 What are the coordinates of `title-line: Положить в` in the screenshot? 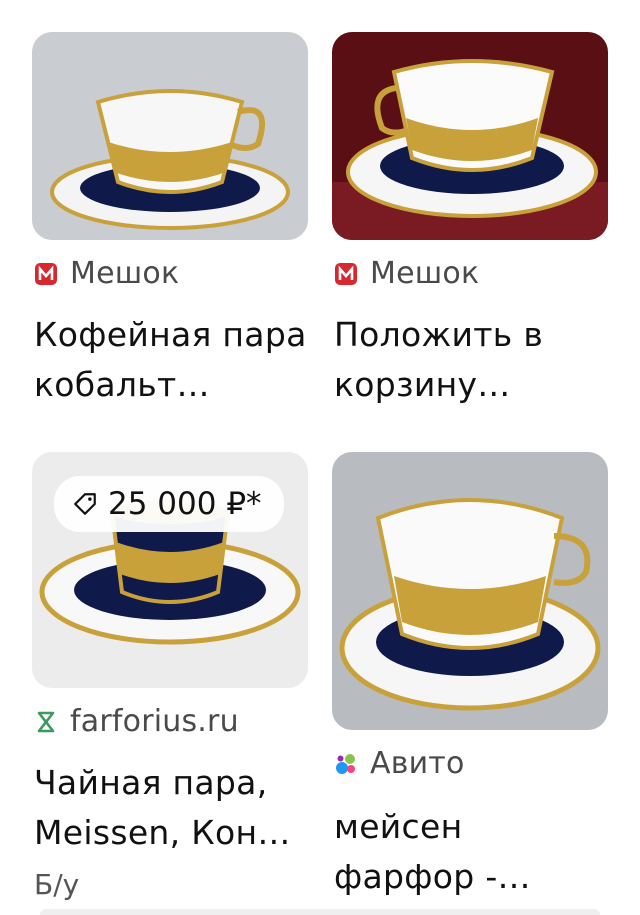 It's located at (439, 334).